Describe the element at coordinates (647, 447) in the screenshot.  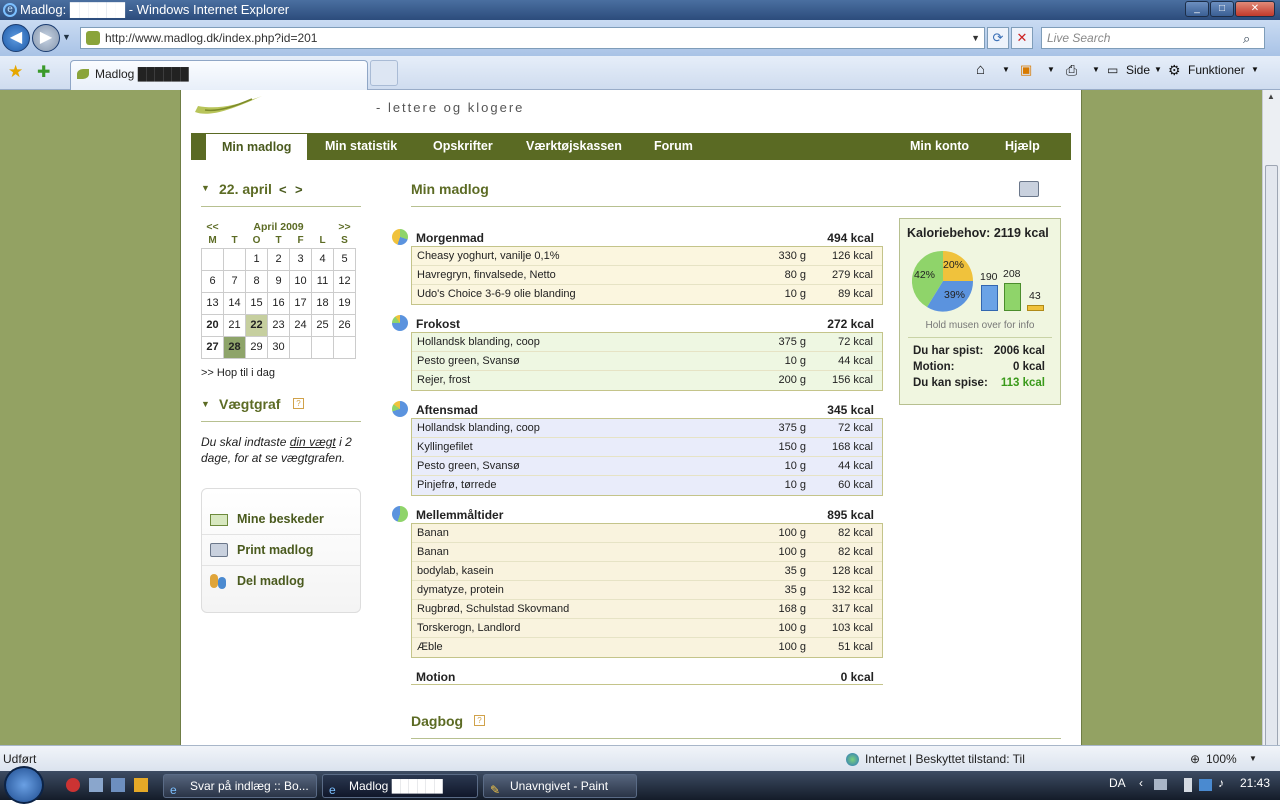
I see `food-row: Kyllingefilet 150 g 168 kcal` at that location.